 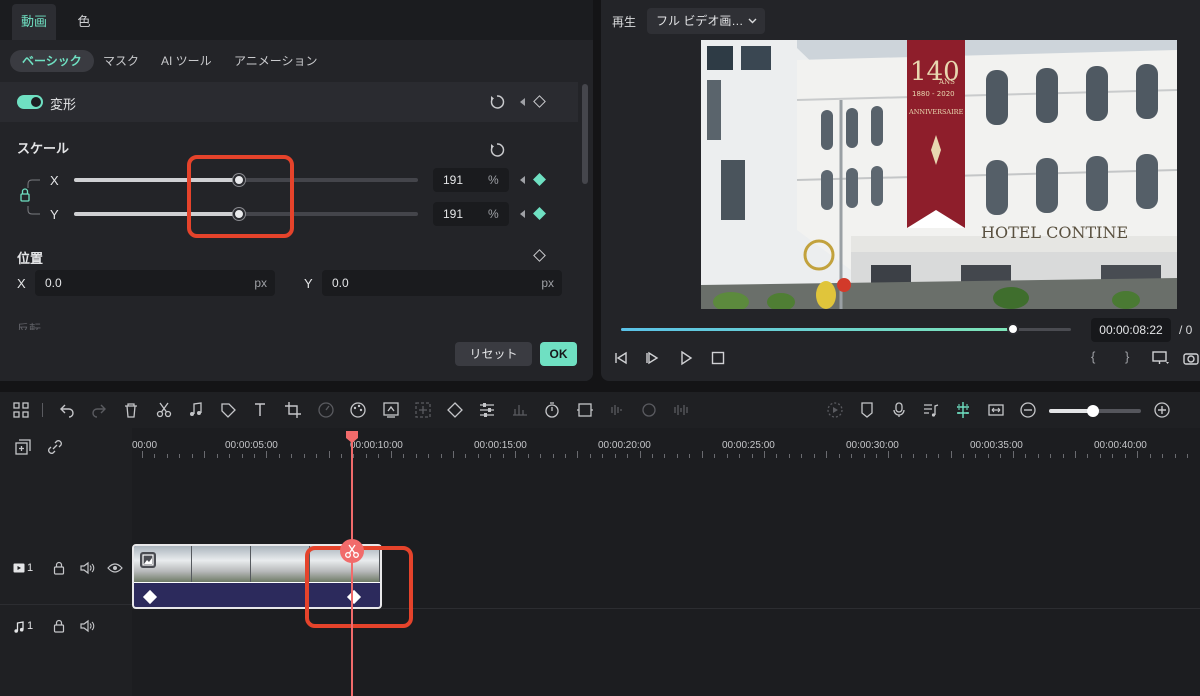 I want to click on color-palette-icon, so click(x=358, y=410).